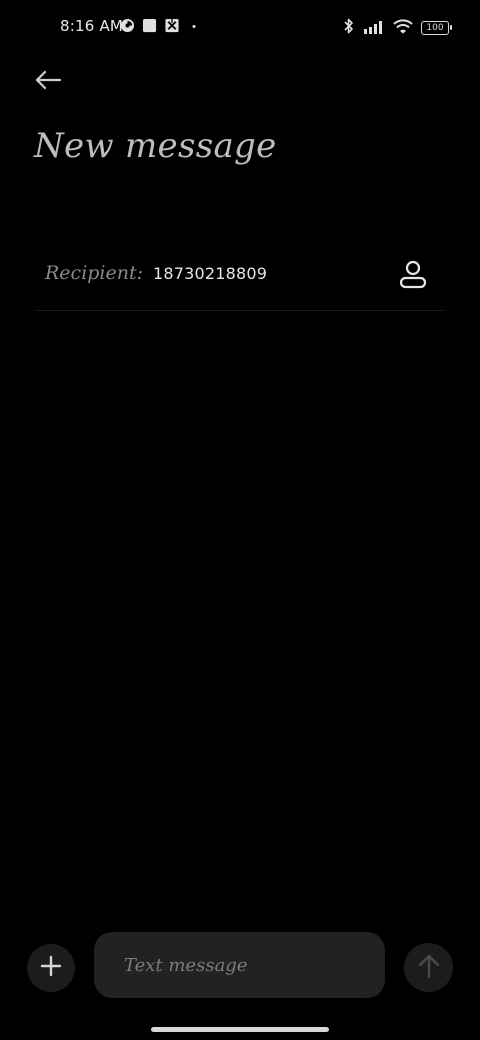 The image size is (480, 1040). I want to click on contact-picker-button, so click(413, 277).